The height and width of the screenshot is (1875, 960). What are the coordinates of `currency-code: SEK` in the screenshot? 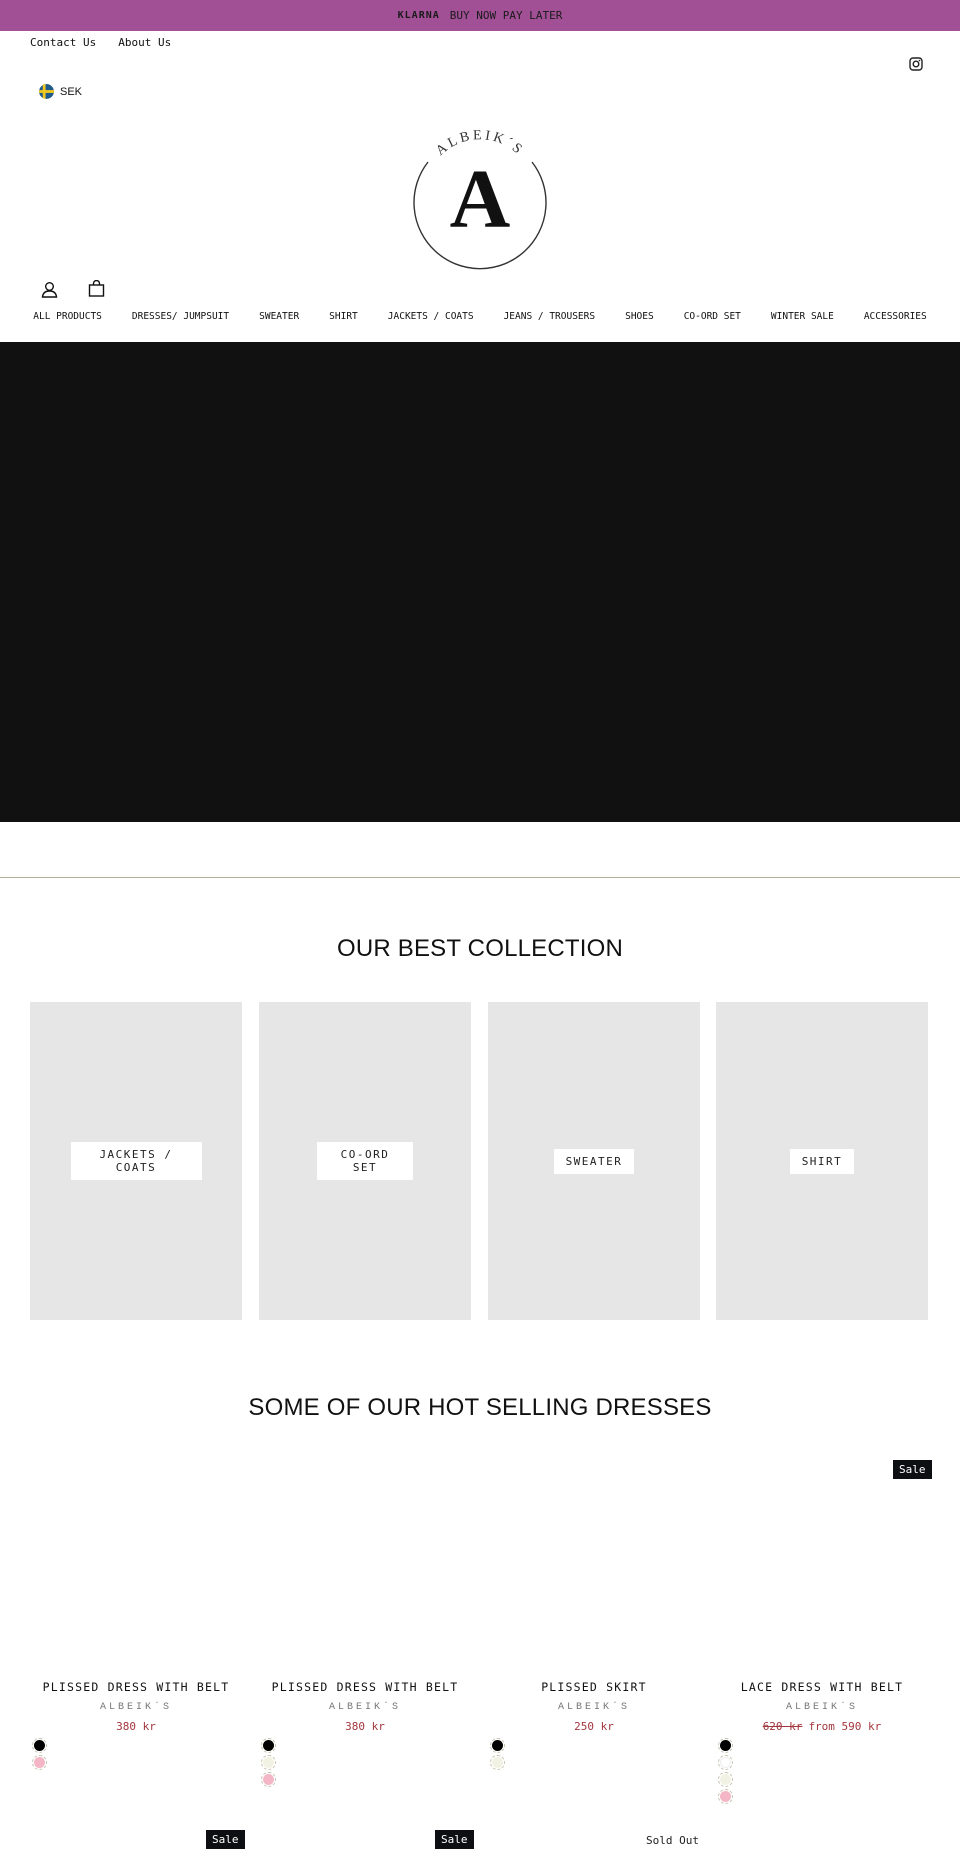 It's located at (71, 91).